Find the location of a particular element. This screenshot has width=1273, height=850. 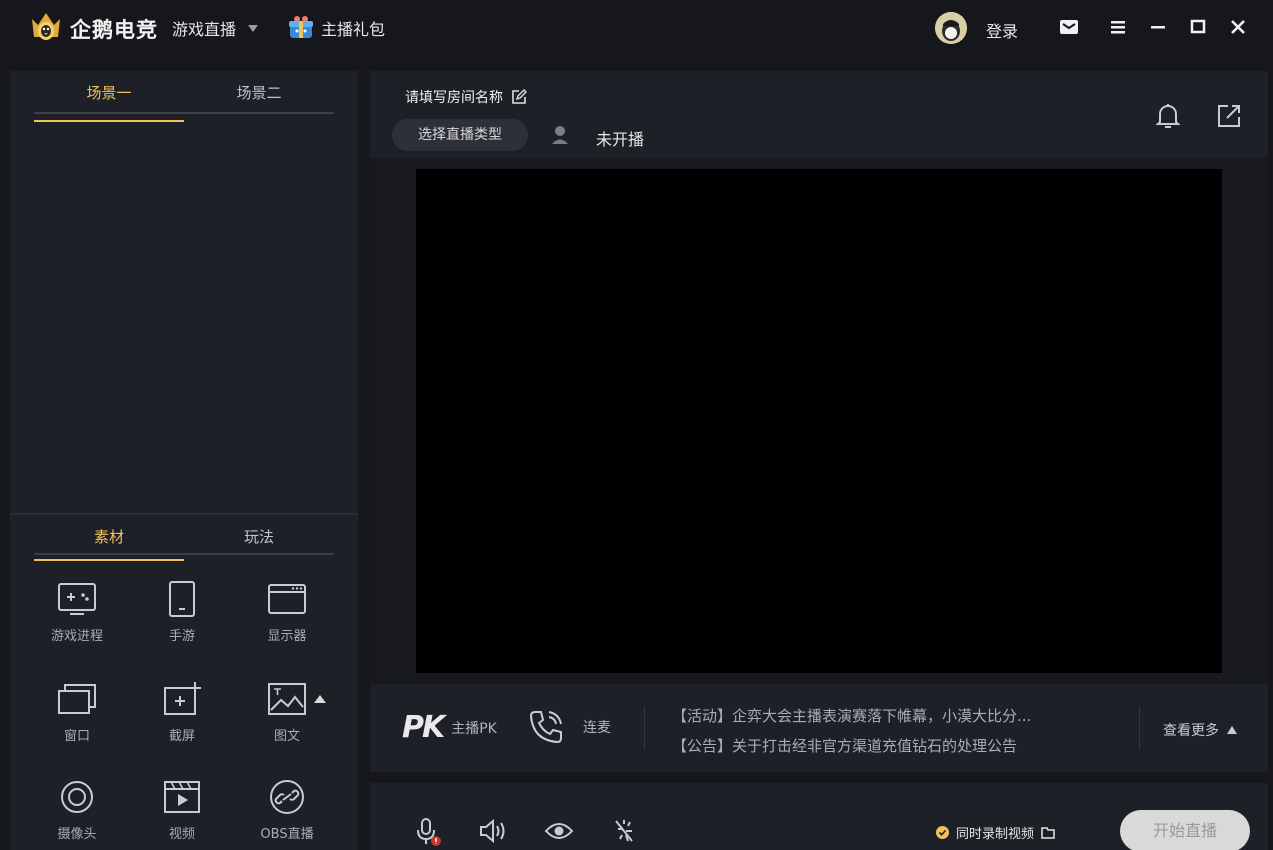

source-label: 游戏进程 is located at coordinates (76, 636).